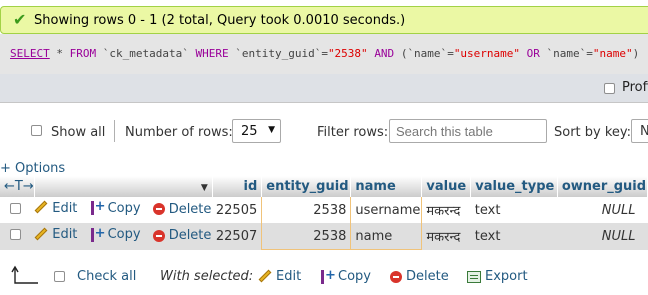 This screenshot has width=648, height=295. What do you see at coordinates (279, 276) in the screenshot?
I see `bulk-edit-button: Edit` at bounding box center [279, 276].